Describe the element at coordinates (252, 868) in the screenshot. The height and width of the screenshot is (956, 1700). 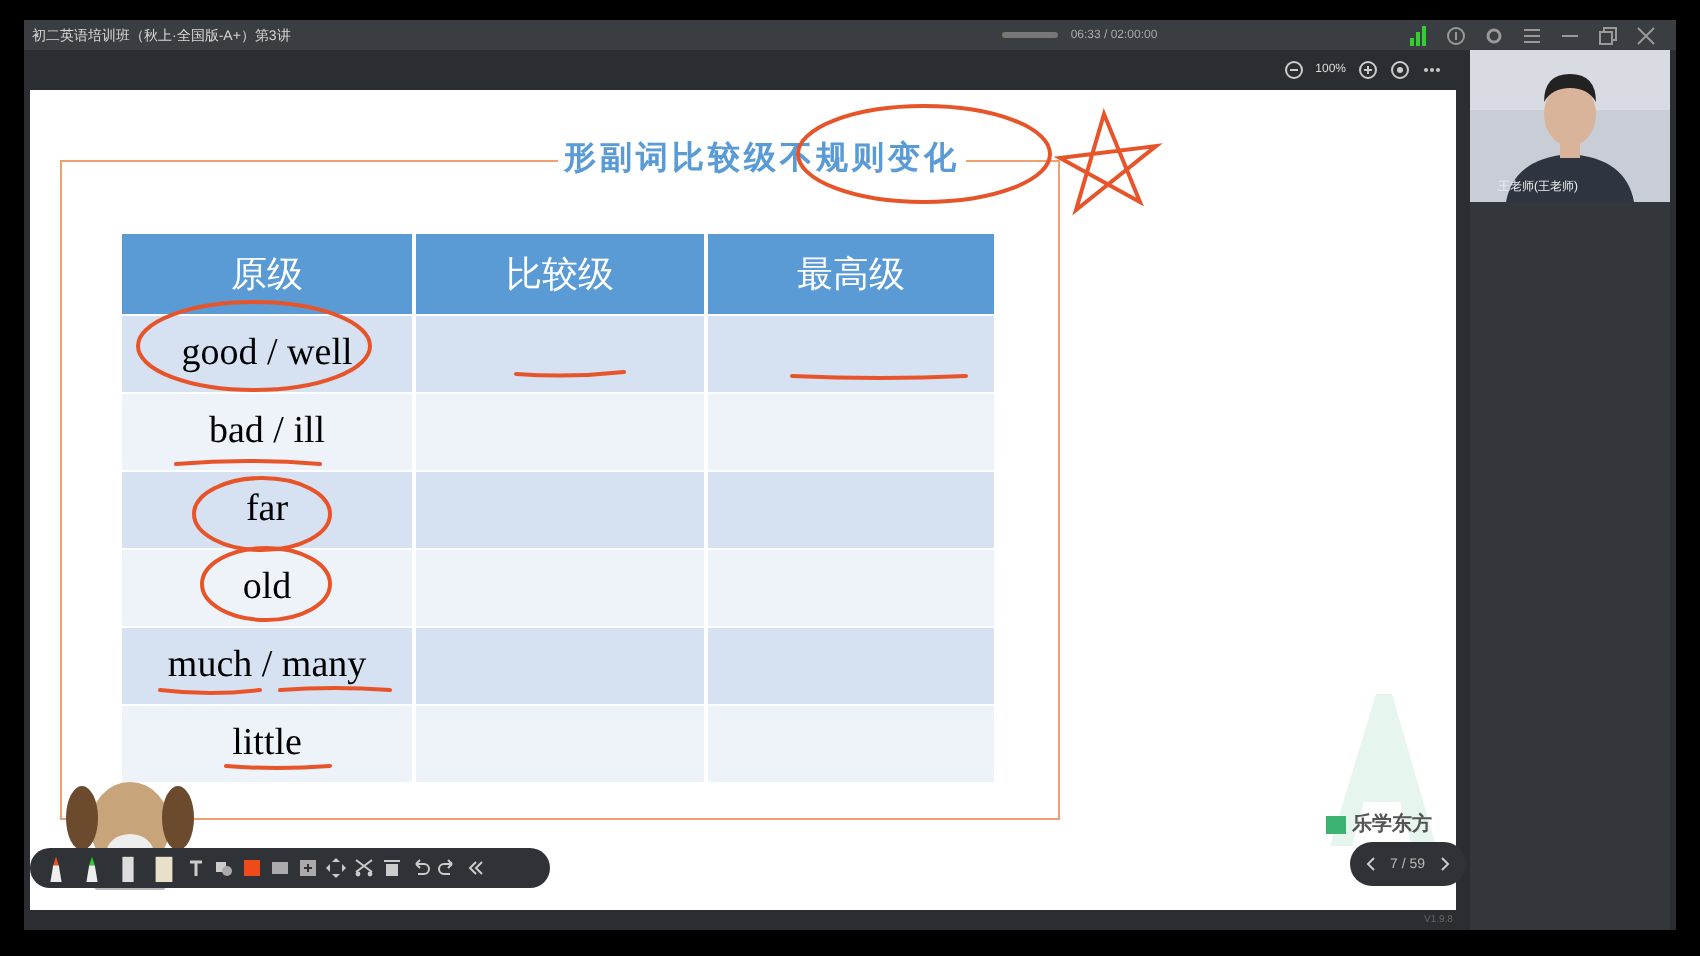
I see `color-swatch-icon` at that location.